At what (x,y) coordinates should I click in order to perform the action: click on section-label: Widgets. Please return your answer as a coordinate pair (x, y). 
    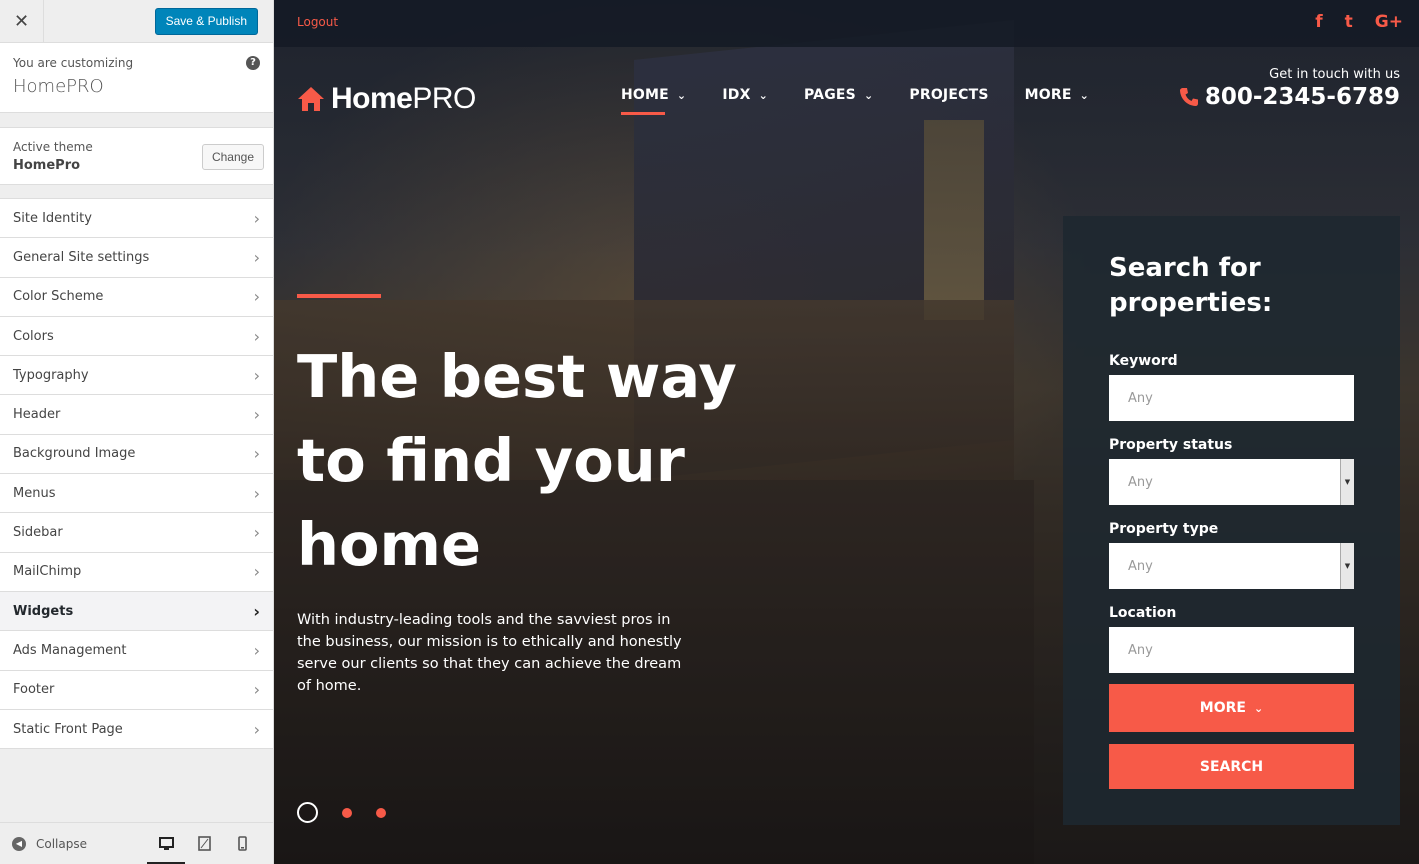
    Looking at the image, I should click on (43, 611).